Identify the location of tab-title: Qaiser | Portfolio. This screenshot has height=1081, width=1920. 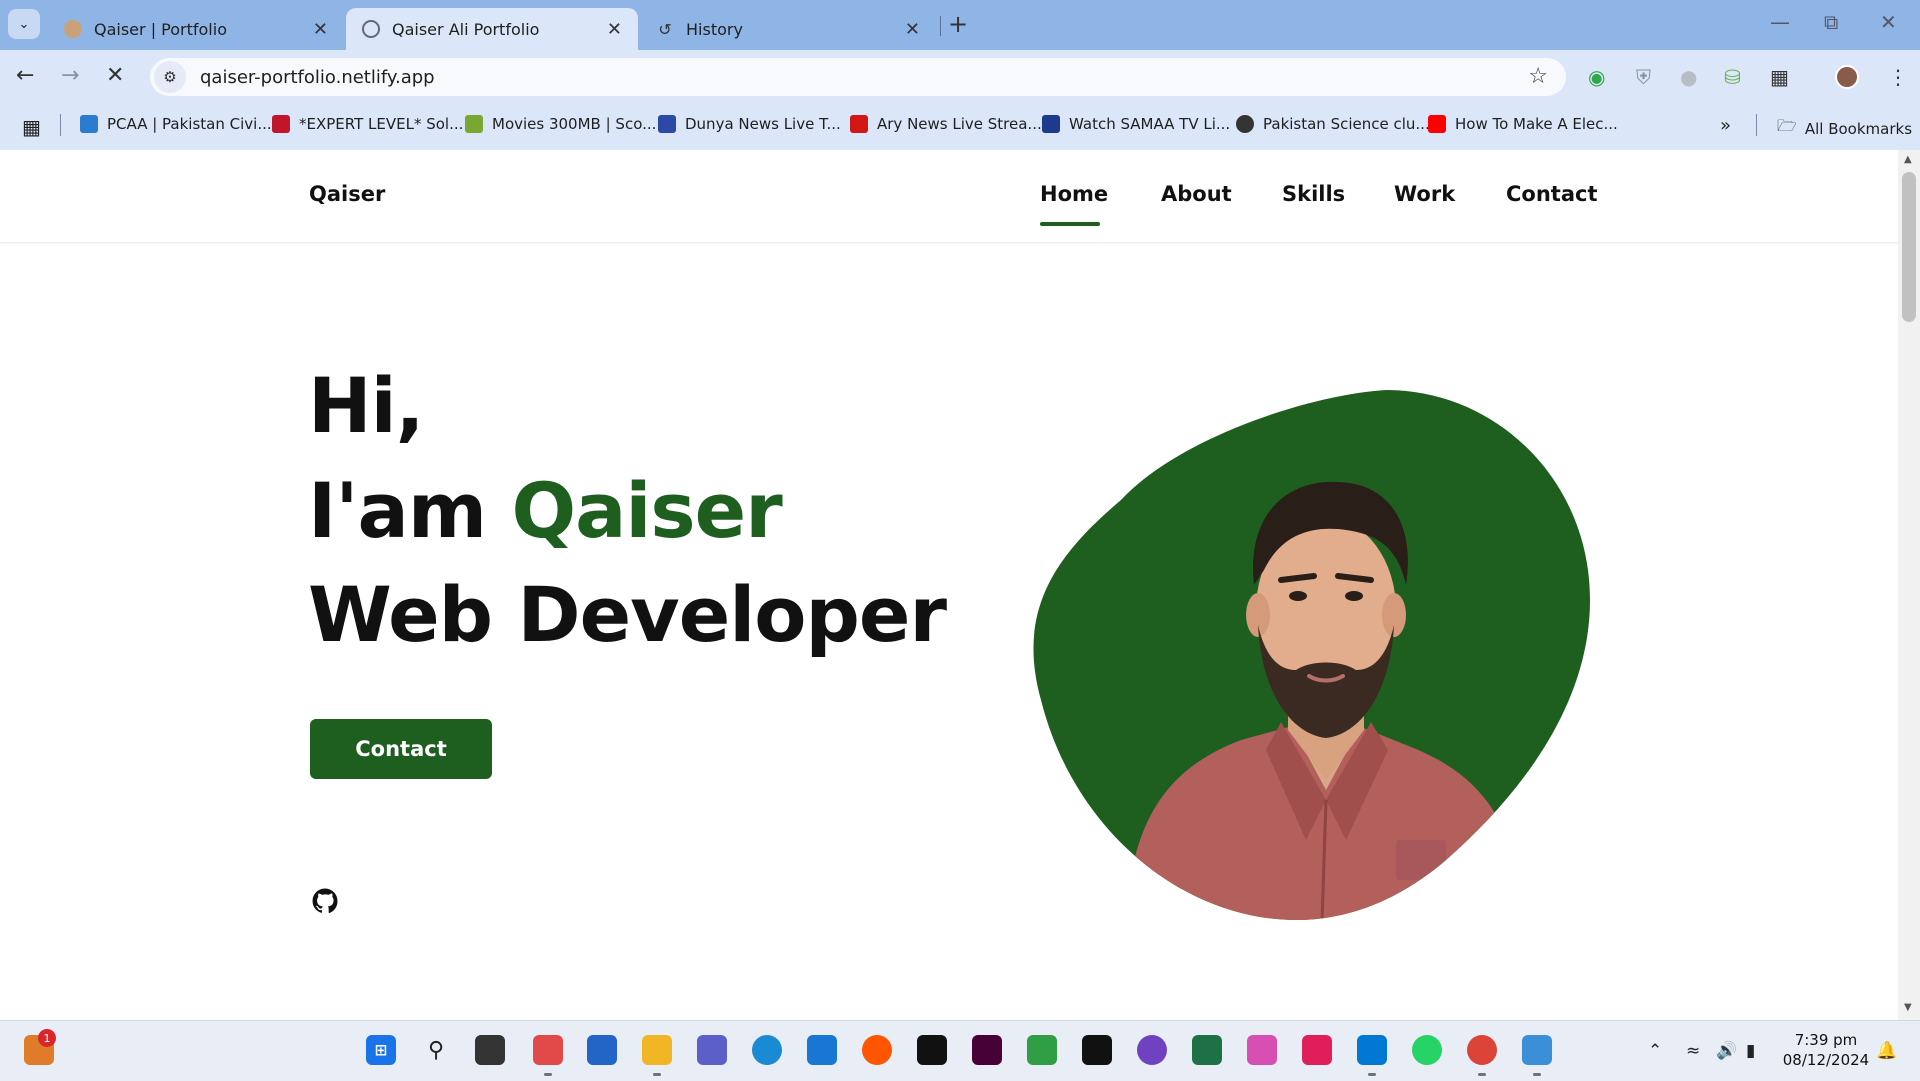
(160, 29).